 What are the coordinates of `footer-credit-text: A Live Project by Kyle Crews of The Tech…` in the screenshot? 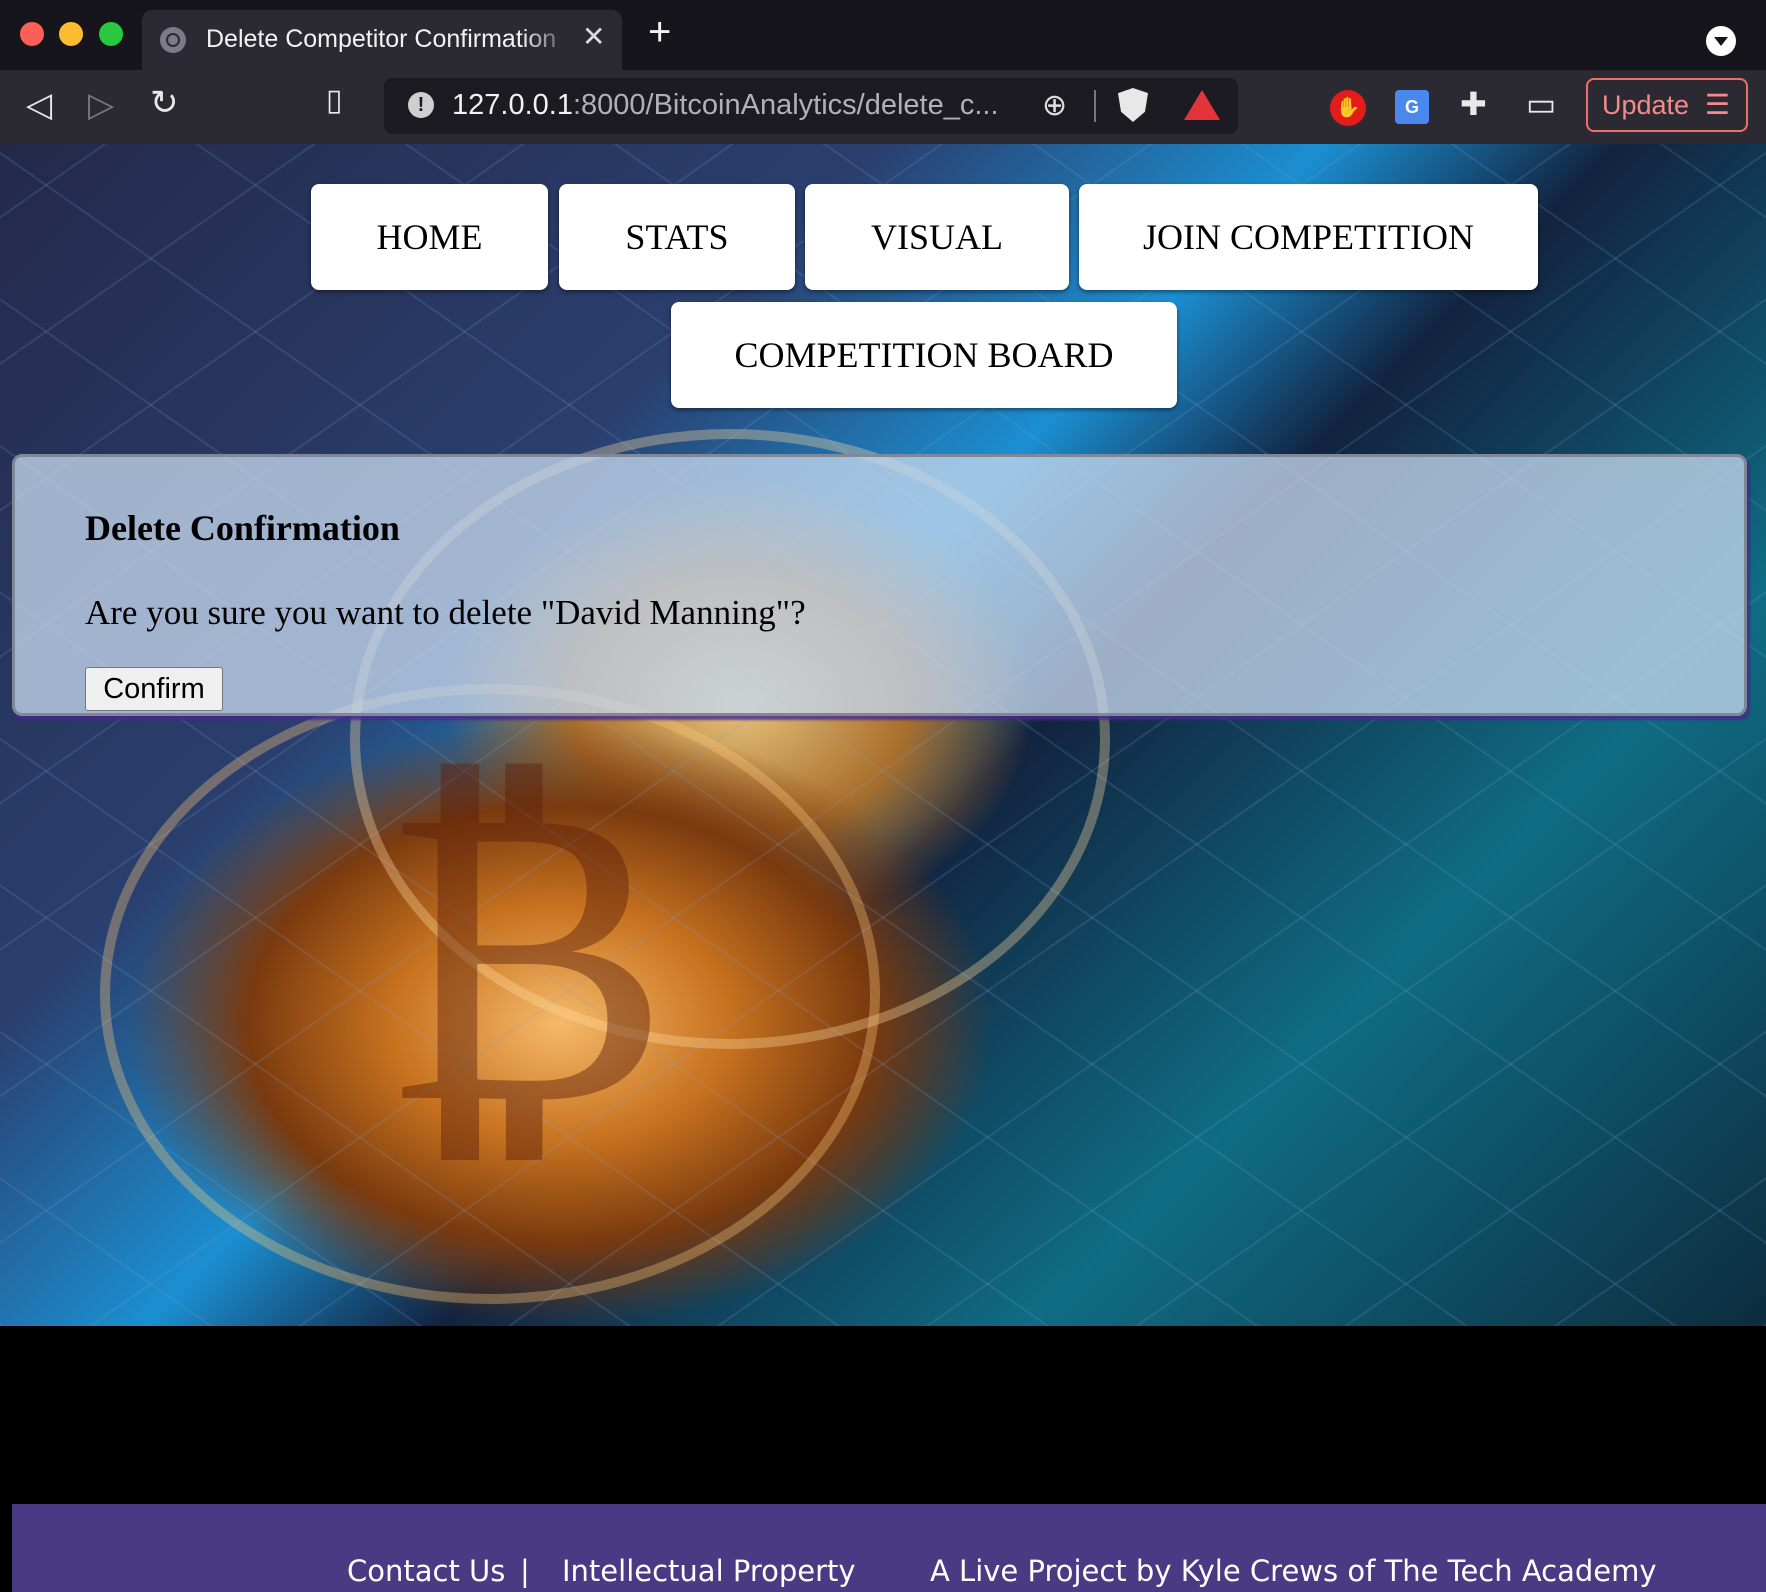 It's located at (1293, 1571).